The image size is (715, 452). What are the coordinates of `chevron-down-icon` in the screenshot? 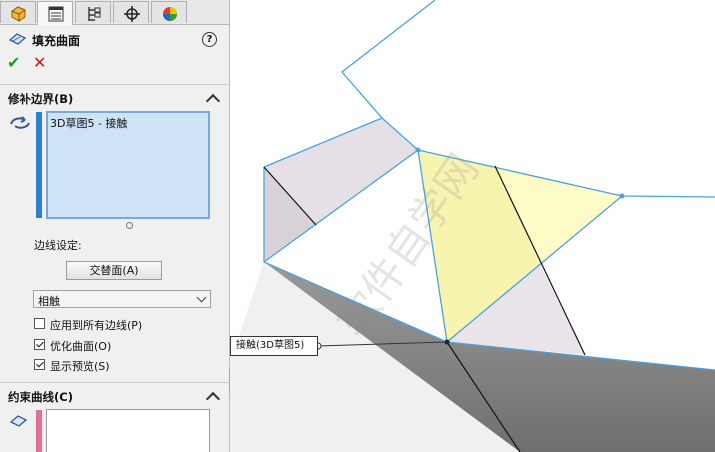 It's located at (201, 297).